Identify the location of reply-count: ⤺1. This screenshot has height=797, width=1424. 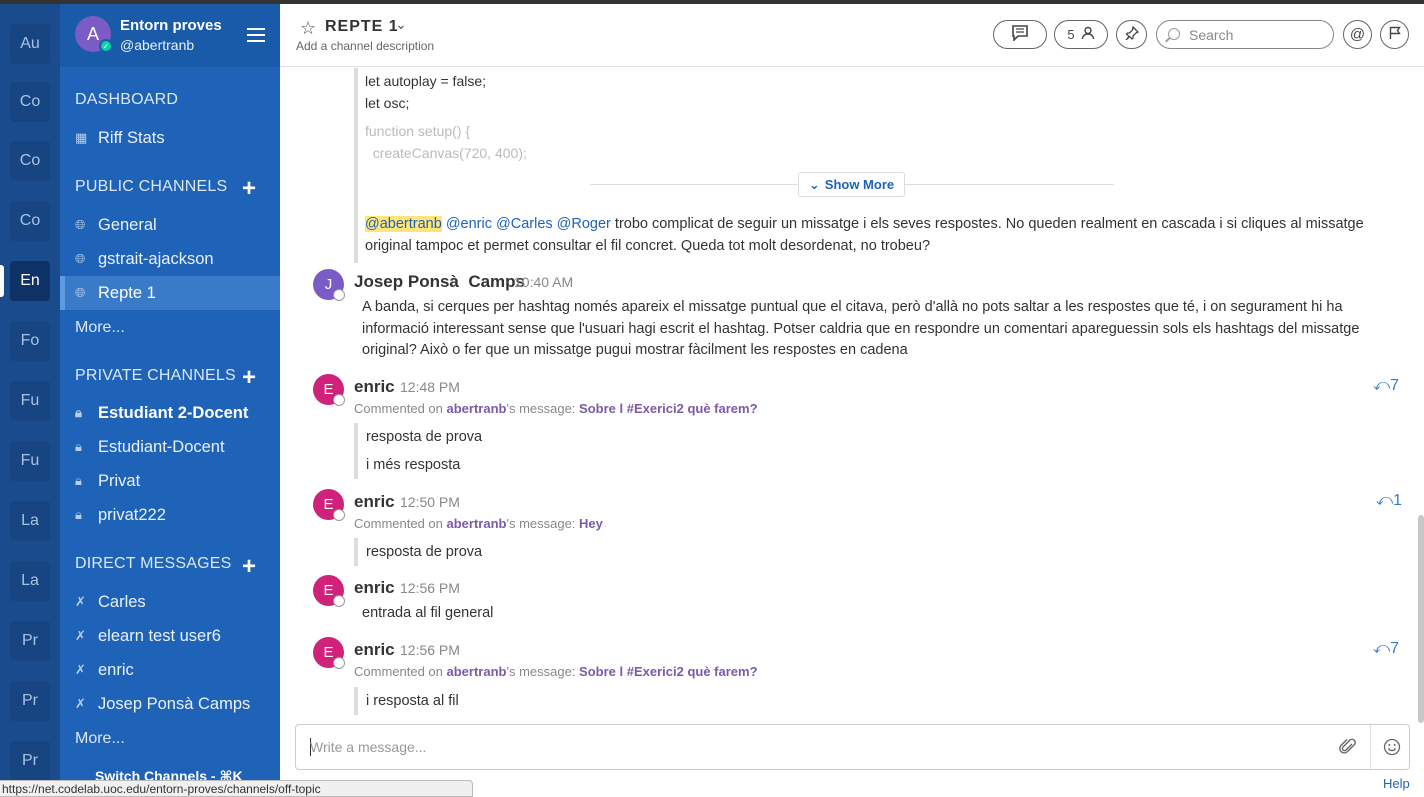
(1389, 501).